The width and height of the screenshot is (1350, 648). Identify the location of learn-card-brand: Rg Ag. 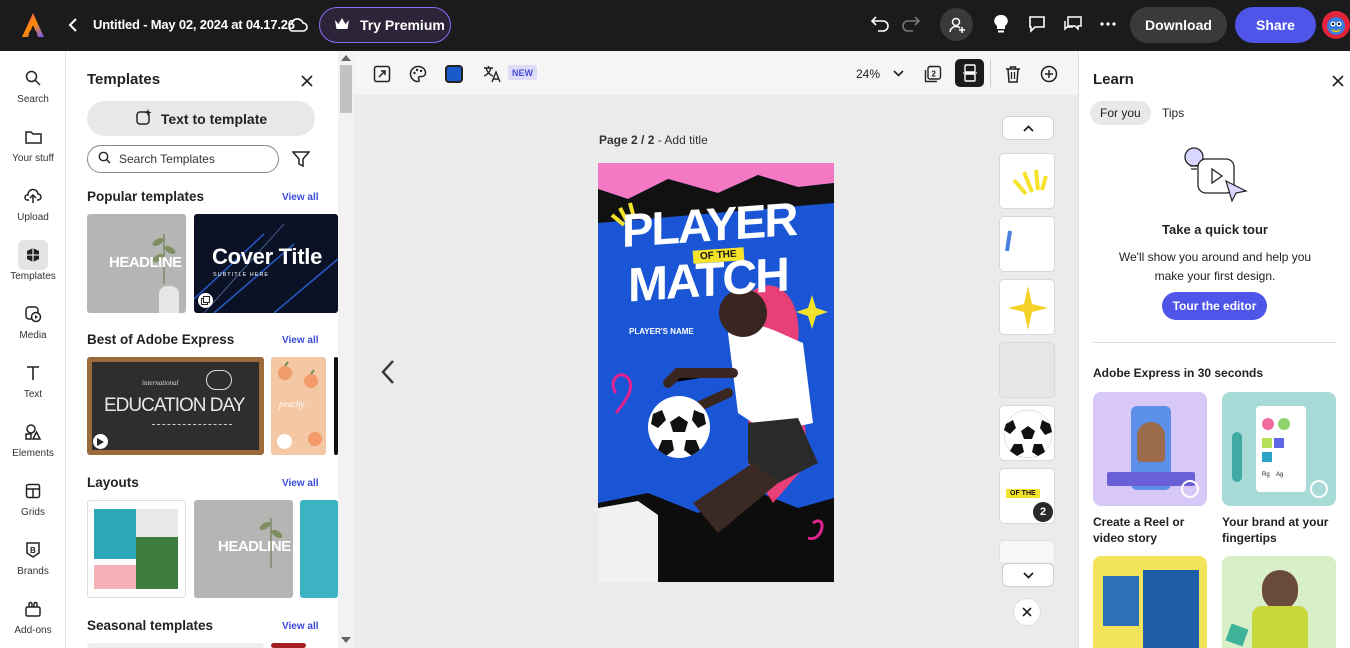
(1279, 449).